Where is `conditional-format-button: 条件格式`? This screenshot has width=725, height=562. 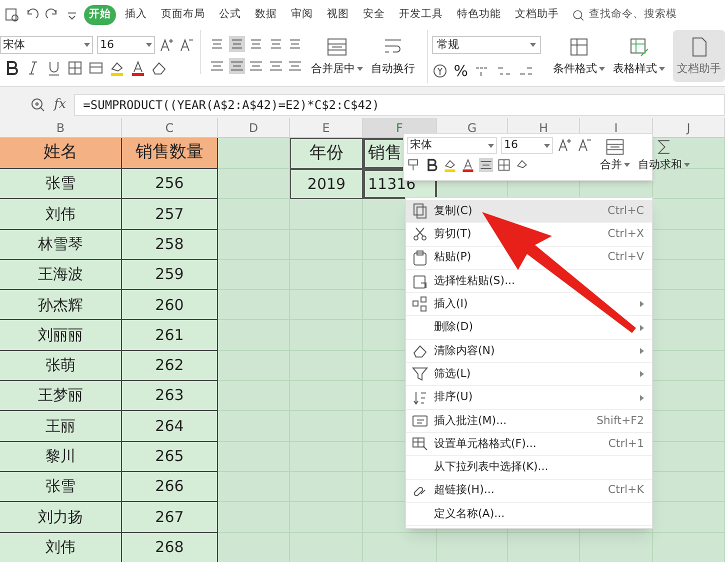
conditional-format-button: 条件格式 is located at coordinates (579, 54).